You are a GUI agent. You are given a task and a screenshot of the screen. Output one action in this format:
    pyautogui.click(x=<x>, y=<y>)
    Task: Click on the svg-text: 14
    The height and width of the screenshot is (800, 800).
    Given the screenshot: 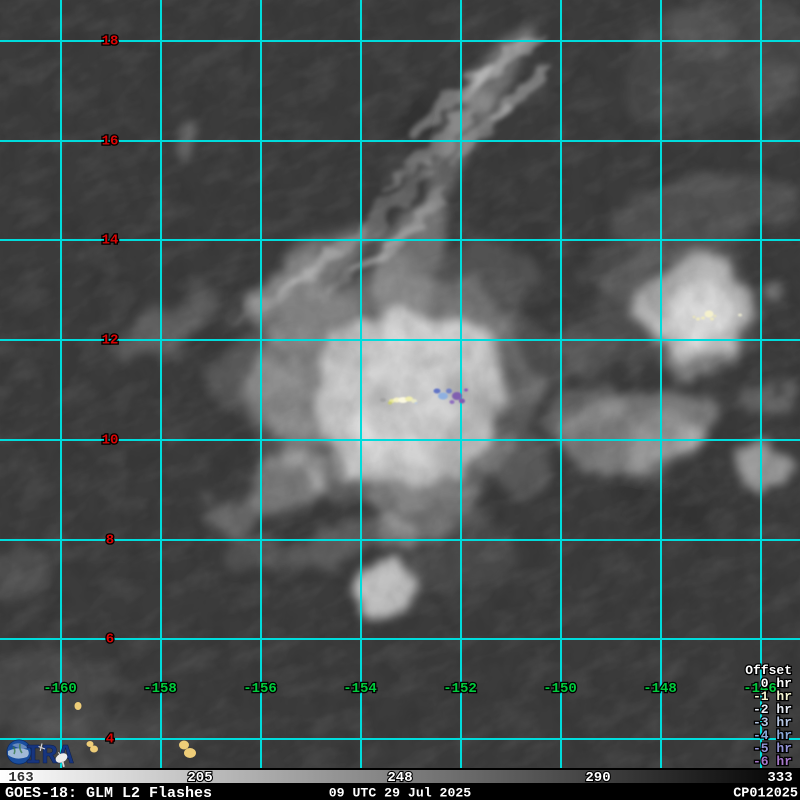 What is the action you would take?
    pyautogui.click(x=110, y=241)
    